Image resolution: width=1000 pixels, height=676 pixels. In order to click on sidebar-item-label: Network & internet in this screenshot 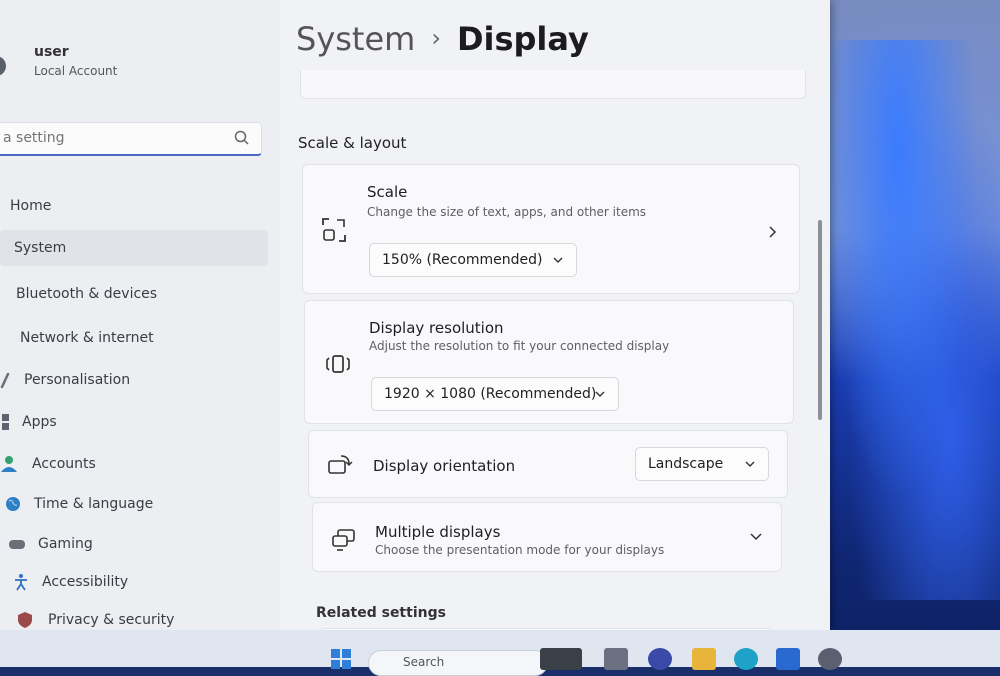, I will do `click(87, 338)`.